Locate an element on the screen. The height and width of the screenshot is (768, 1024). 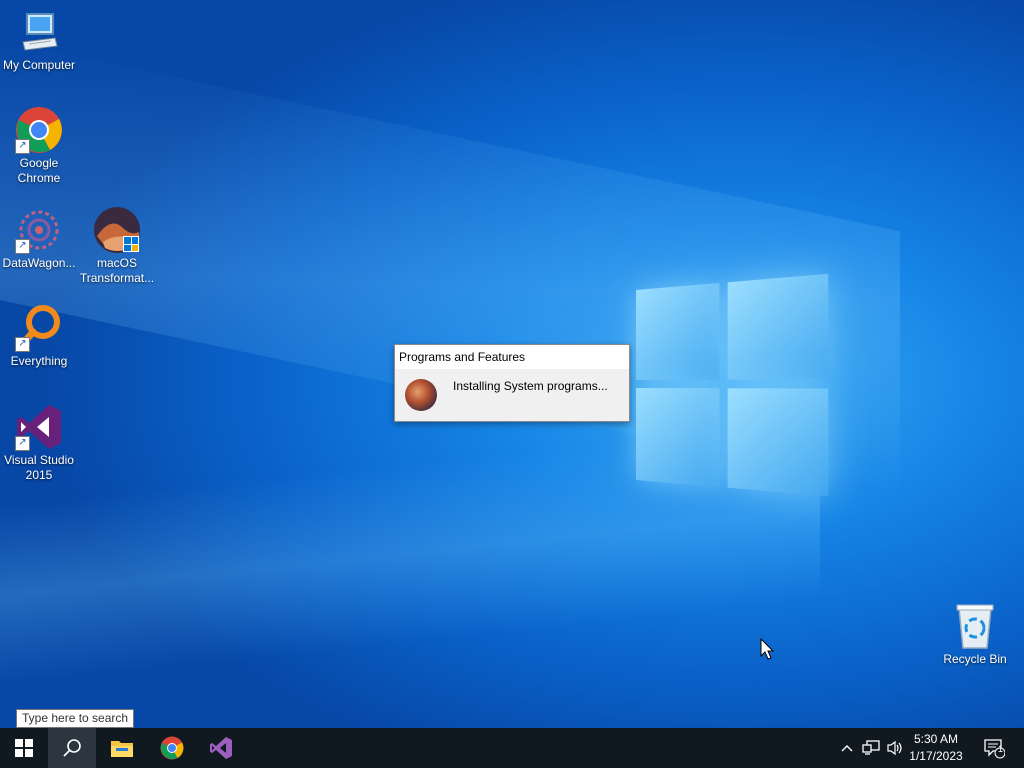
chrome-icon: ↗ is located at coordinates (39, 130).